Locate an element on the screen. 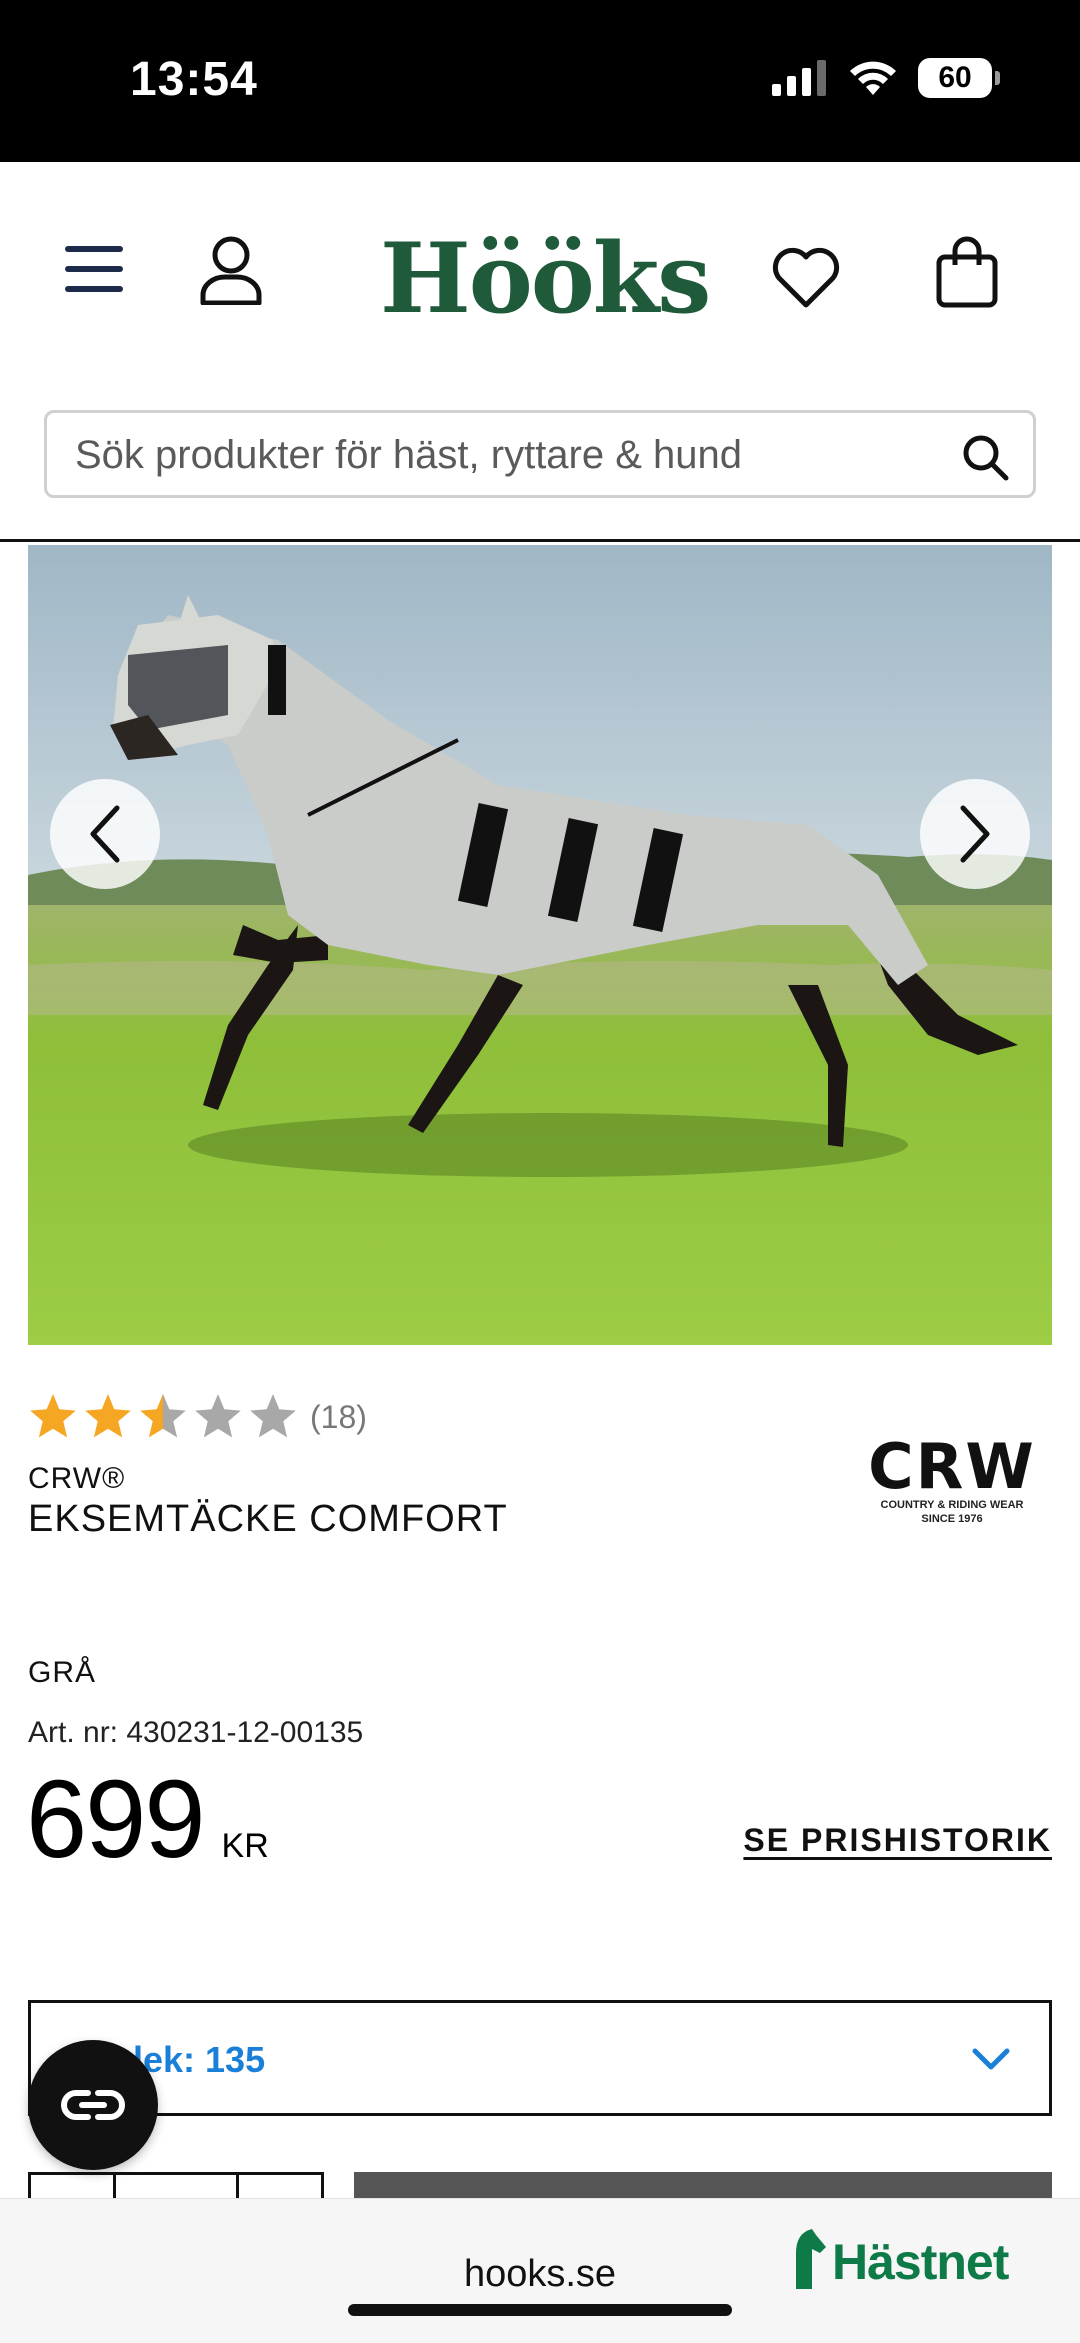 The width and height of the screenshot is (1080, 2343). gallery-next-button is located at coordinates (975, 834).